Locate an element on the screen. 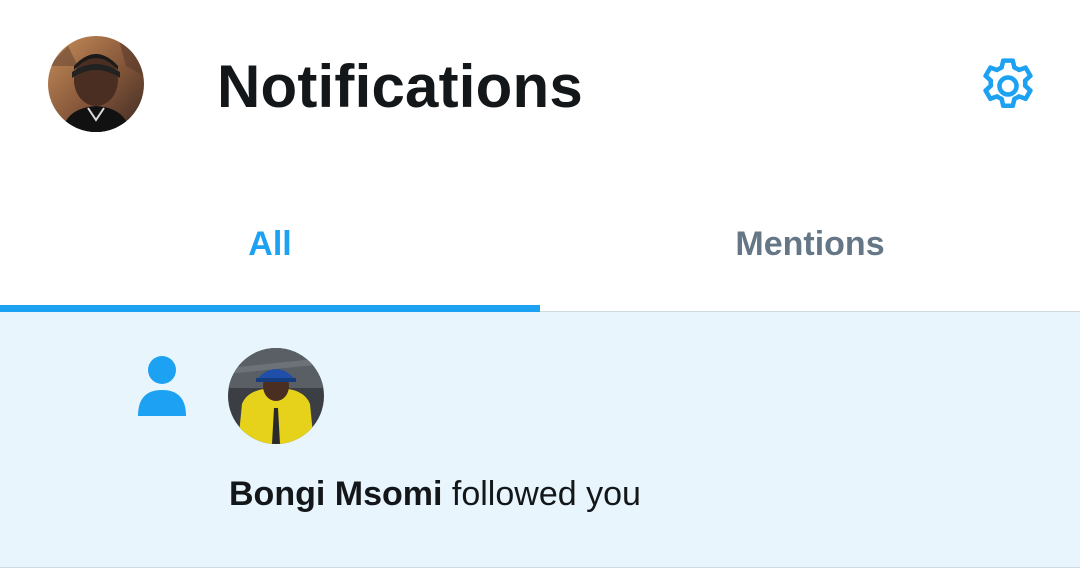  page-title: Notifications is located at coordinates (400, 86).